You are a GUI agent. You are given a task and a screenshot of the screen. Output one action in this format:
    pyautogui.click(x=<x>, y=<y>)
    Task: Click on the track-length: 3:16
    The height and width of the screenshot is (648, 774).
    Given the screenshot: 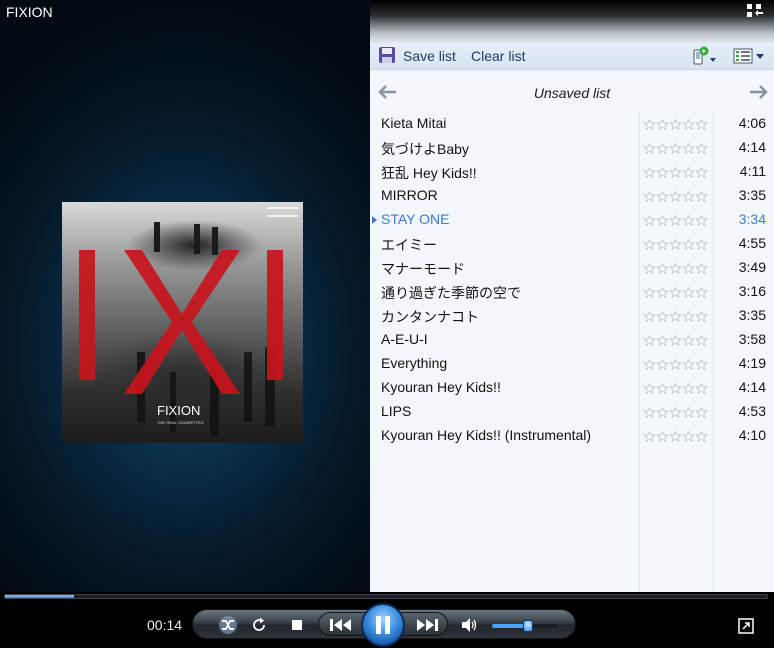 What is the action you would take?
    pyautogui.click(x=752, y=291)
    